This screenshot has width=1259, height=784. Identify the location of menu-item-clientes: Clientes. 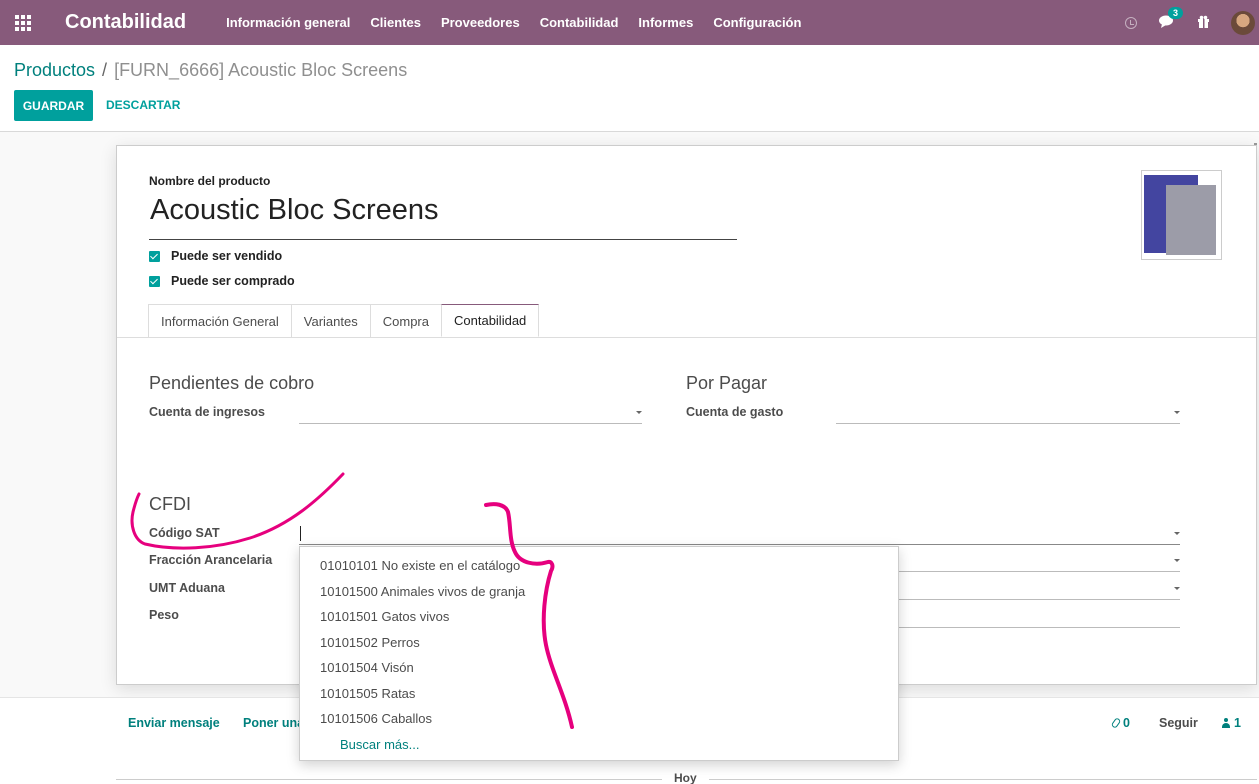
(395, 22).